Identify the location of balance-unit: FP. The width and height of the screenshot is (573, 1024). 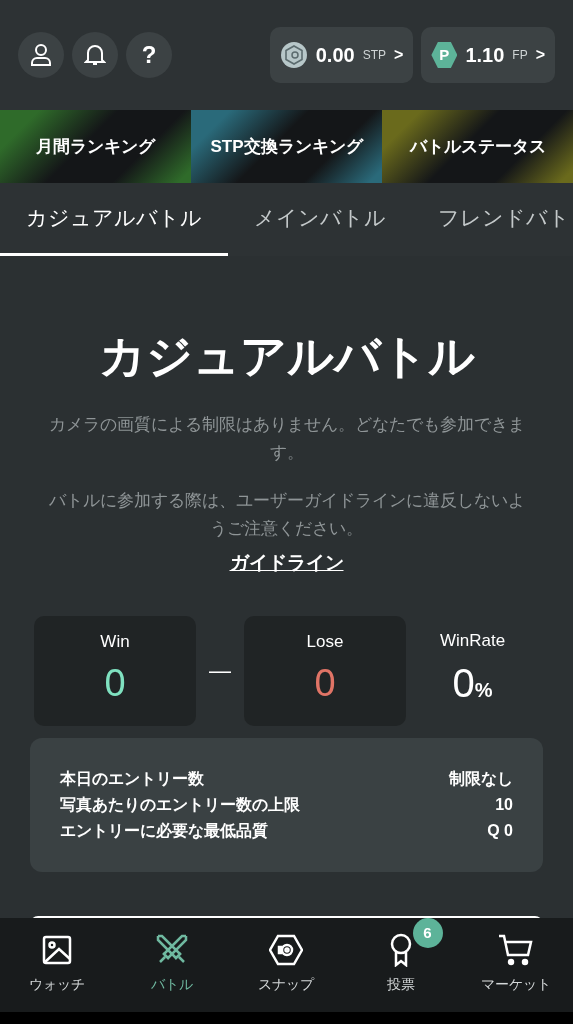
(520, 55).